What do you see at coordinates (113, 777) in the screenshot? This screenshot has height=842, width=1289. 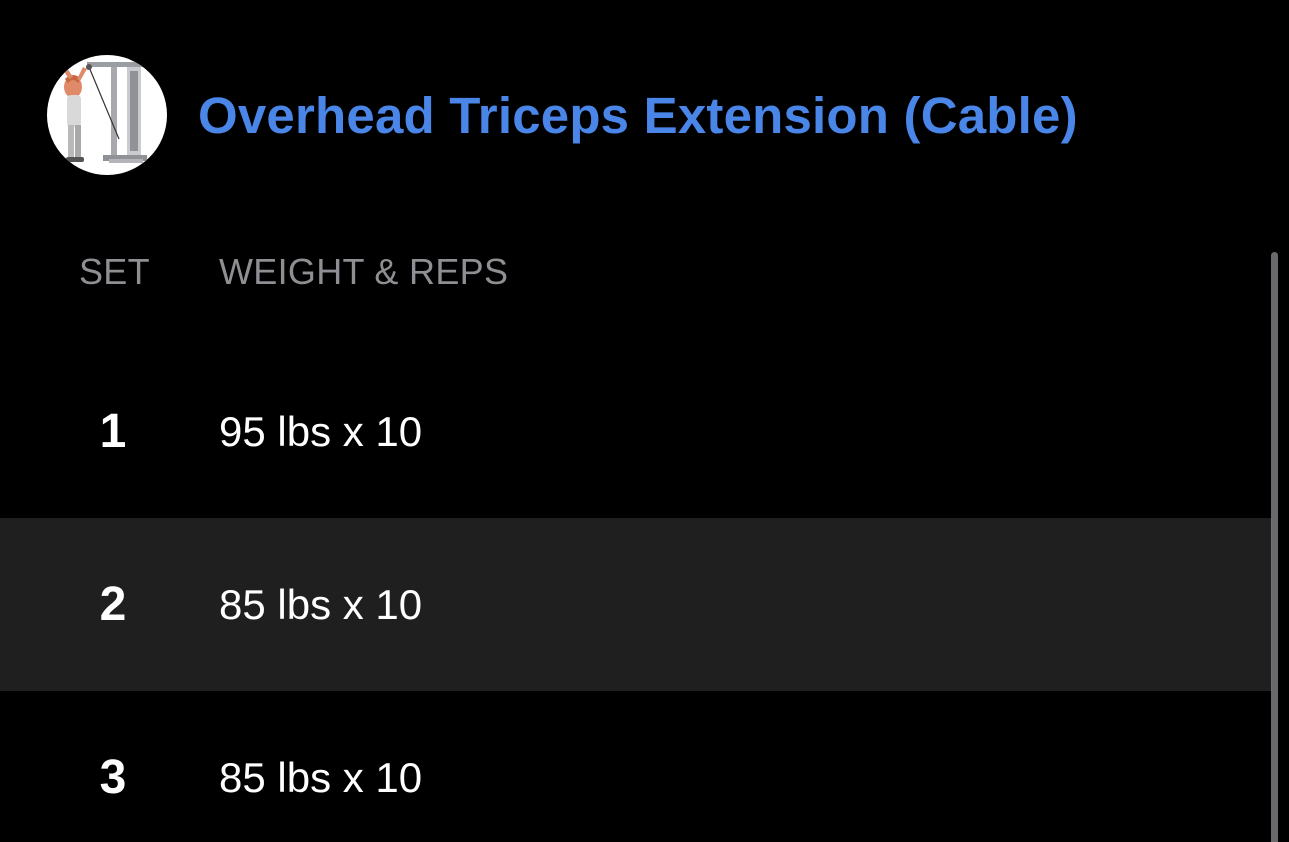 I see `set-number: 3` at bounding box center [113, 777].